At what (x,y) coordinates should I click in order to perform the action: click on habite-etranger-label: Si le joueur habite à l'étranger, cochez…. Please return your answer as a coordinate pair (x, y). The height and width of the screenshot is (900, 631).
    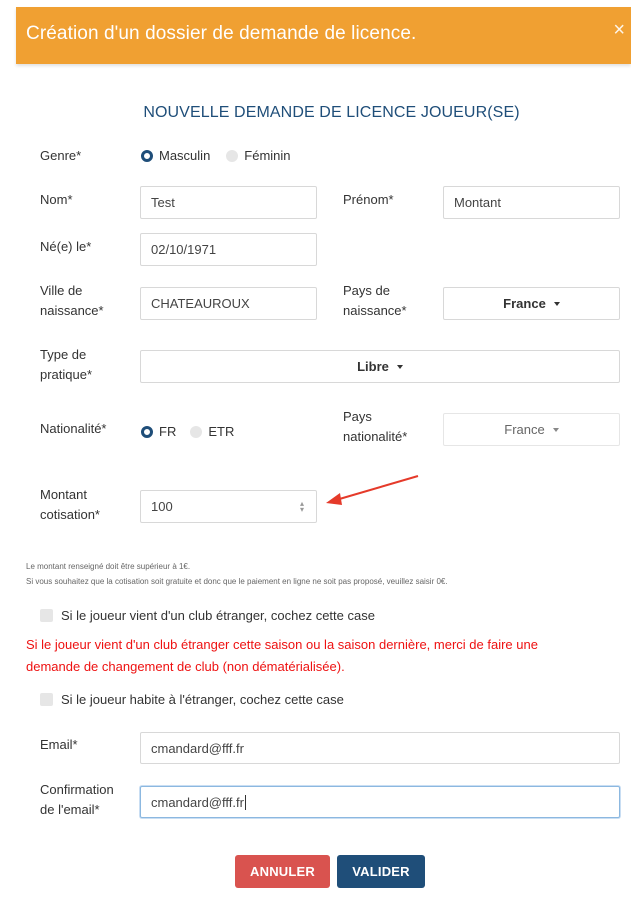
    Looking at the image, I should click on (202, 699).